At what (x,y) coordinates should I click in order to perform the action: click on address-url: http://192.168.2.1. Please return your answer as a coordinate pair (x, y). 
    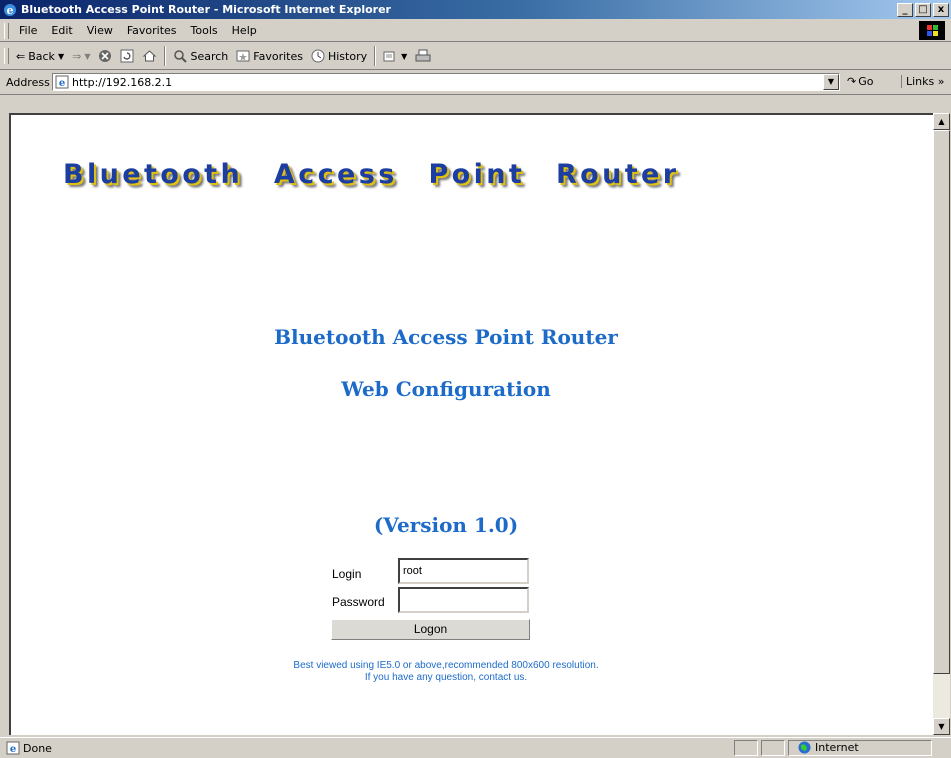
    Looking at the image, I should click on (122, 82).